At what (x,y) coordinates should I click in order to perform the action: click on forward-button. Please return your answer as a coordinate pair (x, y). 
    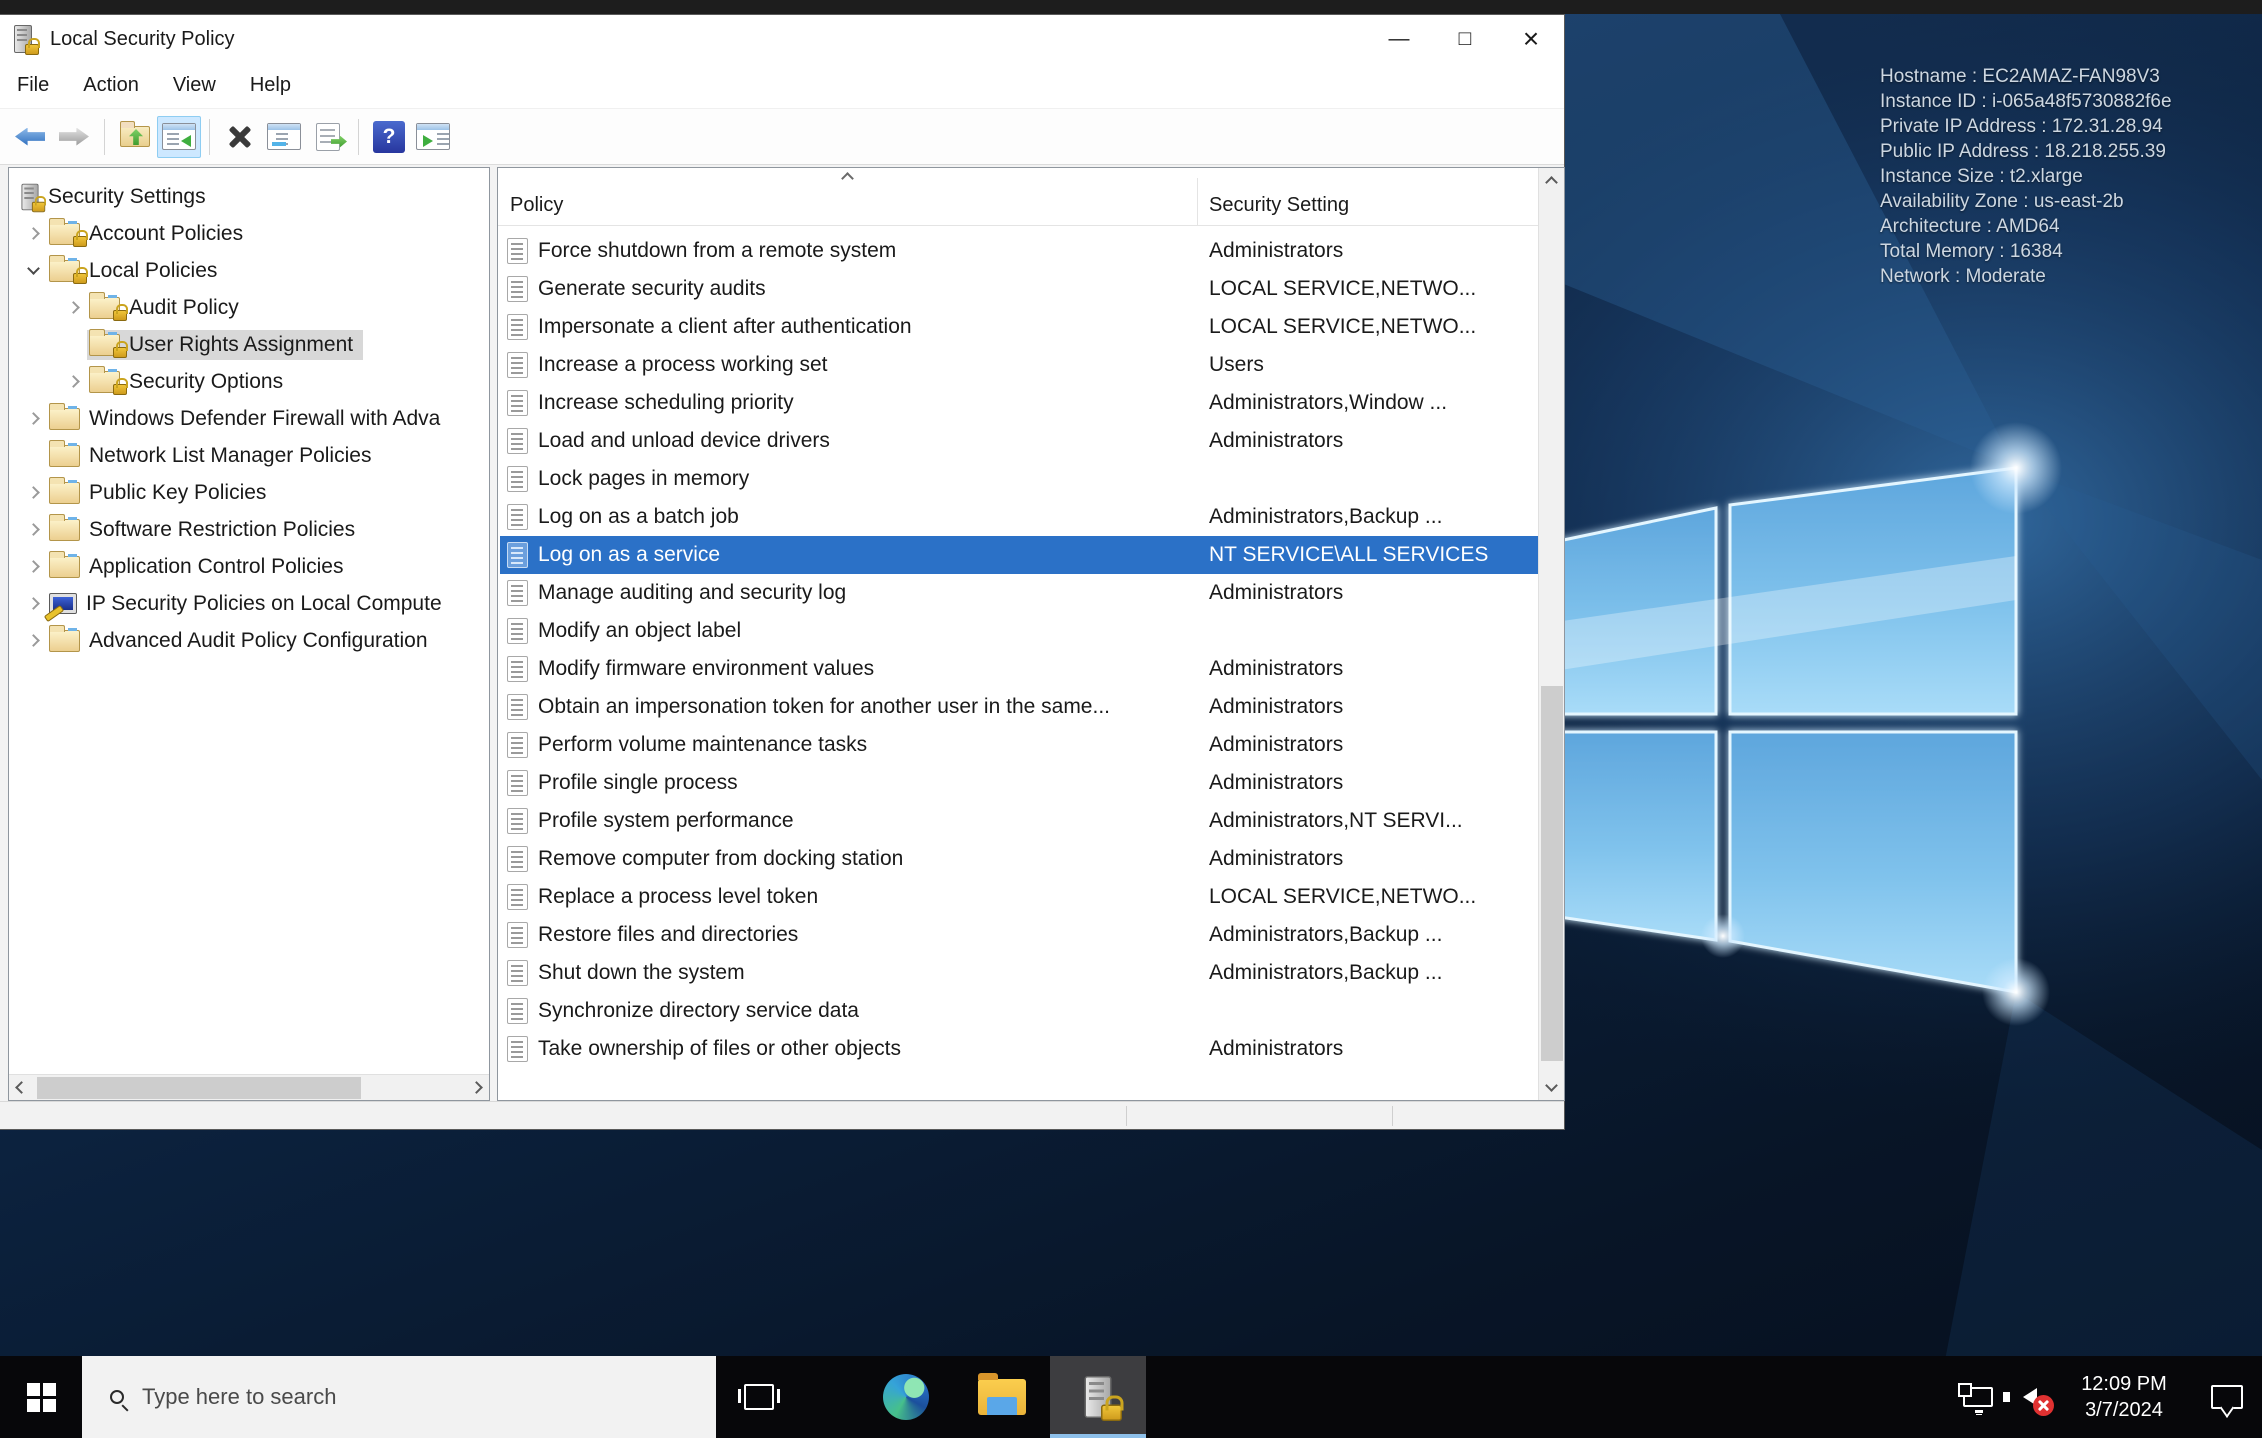
    Looking at the image, I should click on (74, 137).